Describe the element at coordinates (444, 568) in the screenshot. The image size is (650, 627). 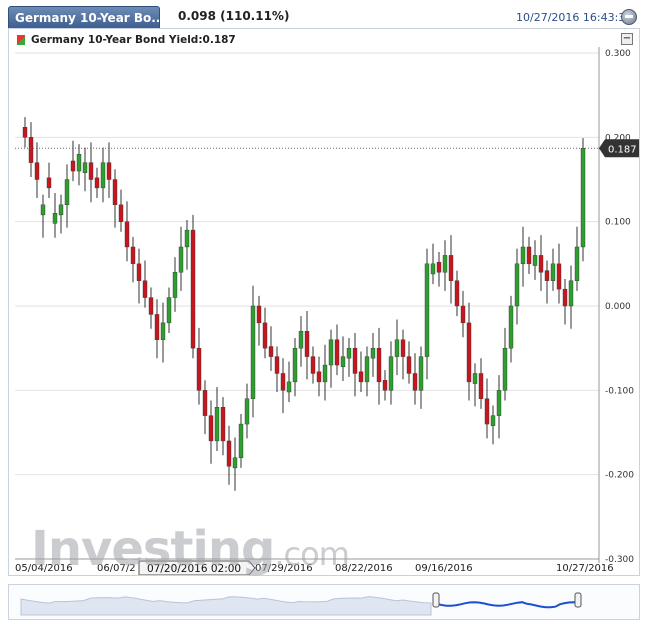
I see `x-tick-label: 09/16/2016` at that location.